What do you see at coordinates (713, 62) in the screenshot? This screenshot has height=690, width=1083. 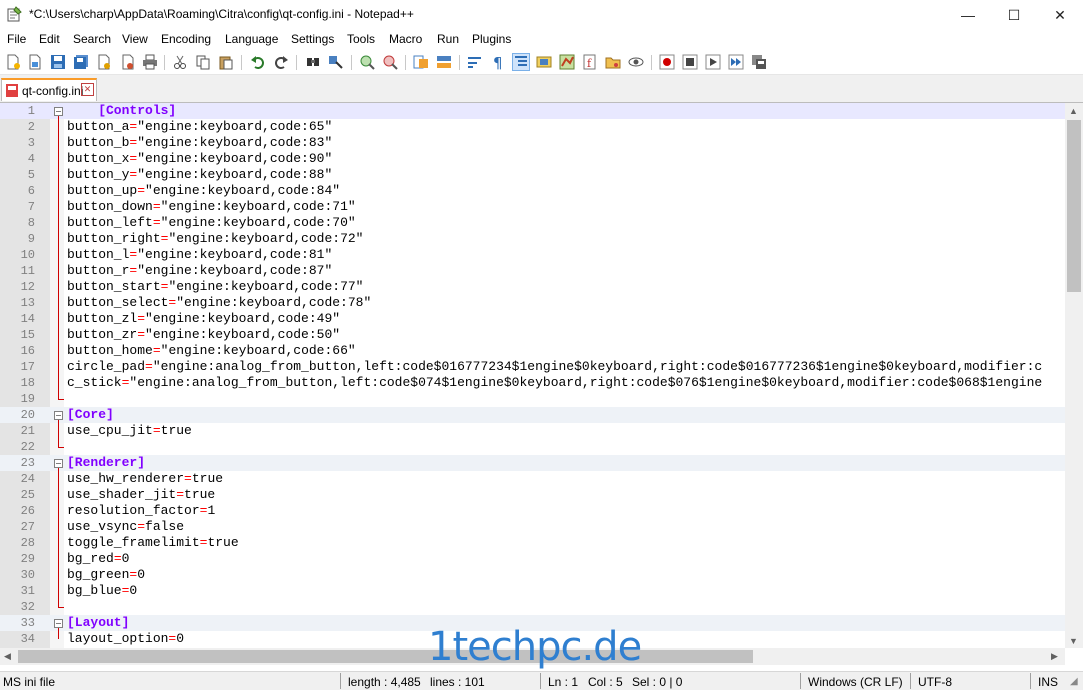 I see `macro-play-icon` at bounding box center [713, 62].